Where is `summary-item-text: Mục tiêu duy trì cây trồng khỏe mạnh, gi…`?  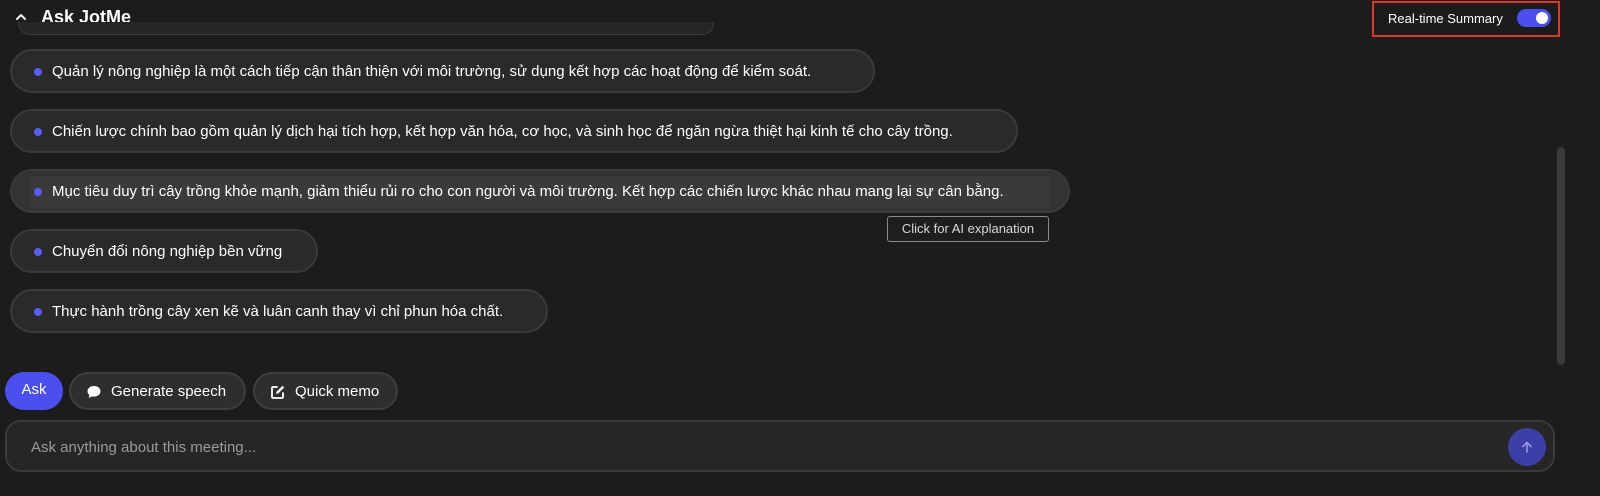 summary-item-text: Mục tiêu duy trì cây trồng khỏe mạnh, gi… is located at coordinates (528, 191).